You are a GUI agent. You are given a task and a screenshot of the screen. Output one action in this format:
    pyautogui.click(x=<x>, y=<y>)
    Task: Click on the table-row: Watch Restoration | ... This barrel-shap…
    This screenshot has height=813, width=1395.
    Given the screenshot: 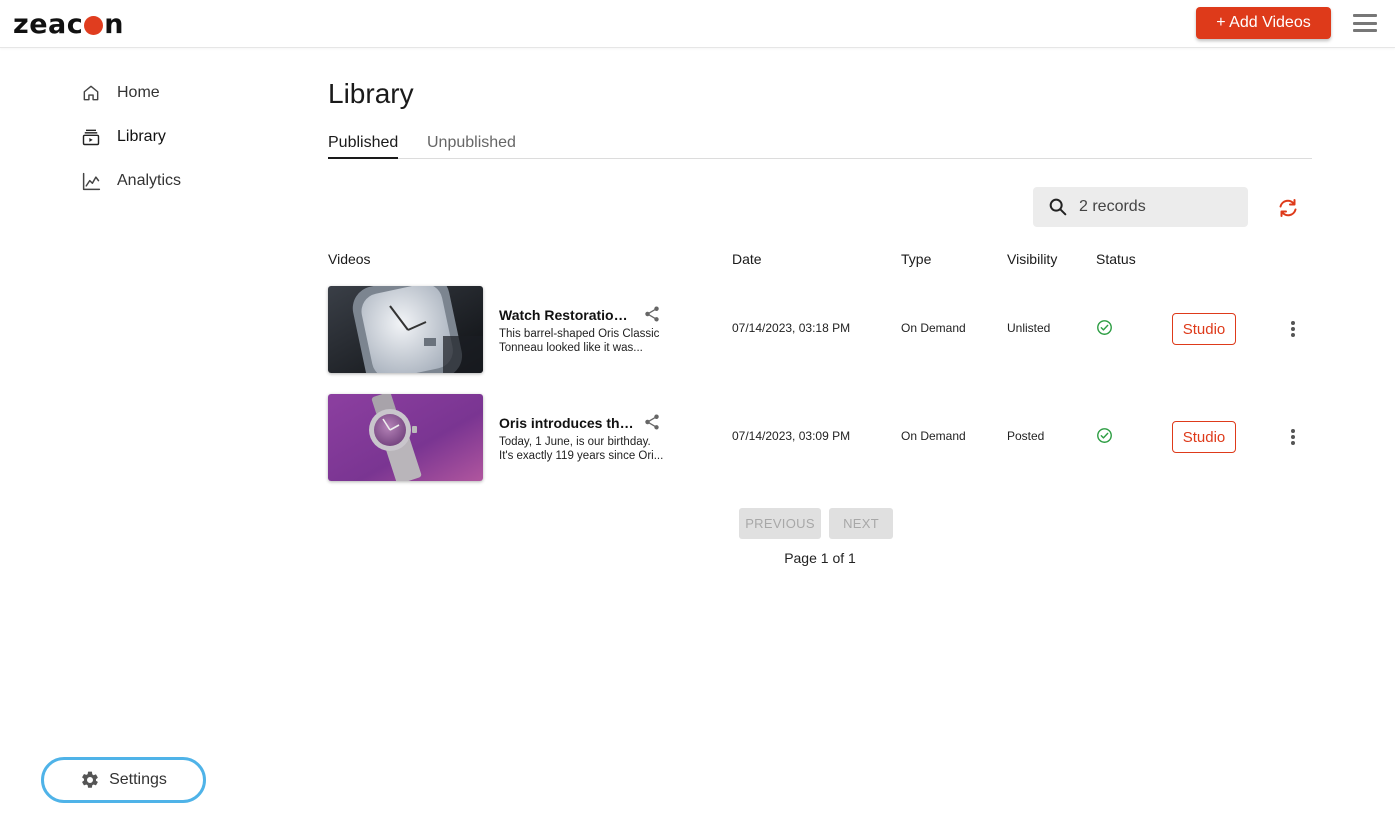 What is the action you would take?
    pyautogui.click(x=820, y=329)
    